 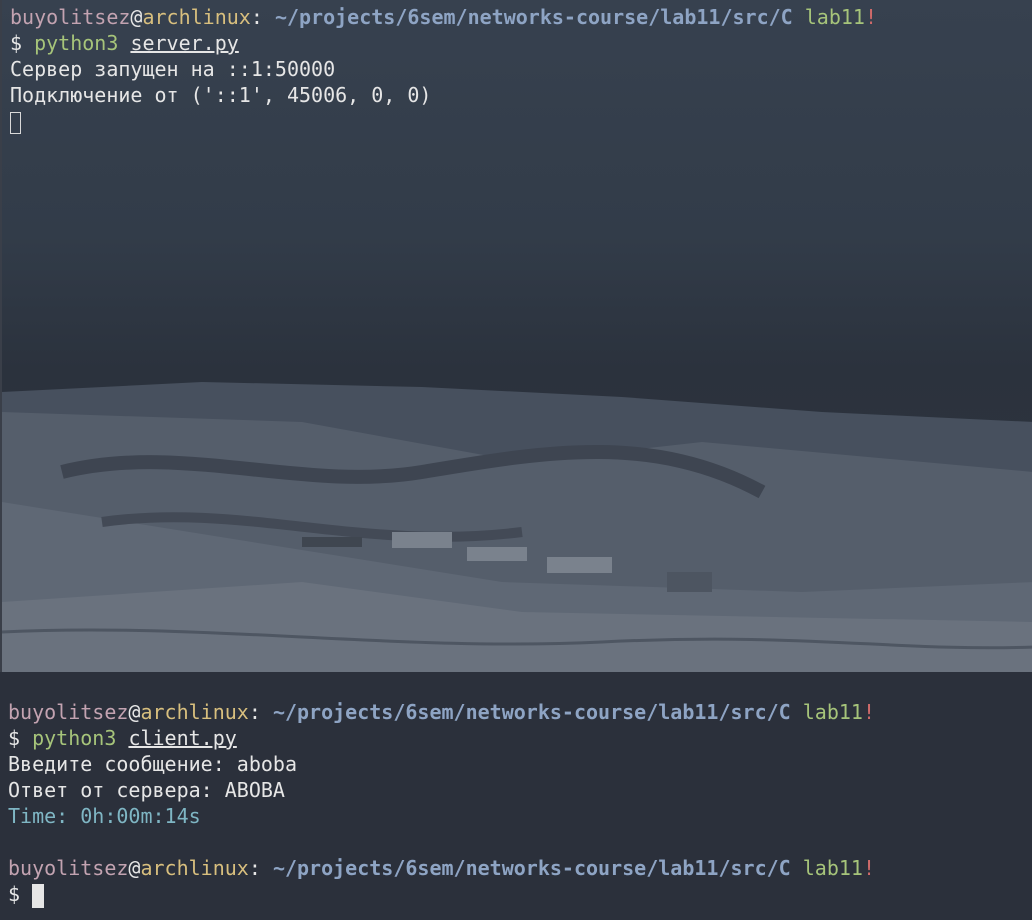 I want to click on command-line: $ python3 client.py, so click(x=516, y=738).